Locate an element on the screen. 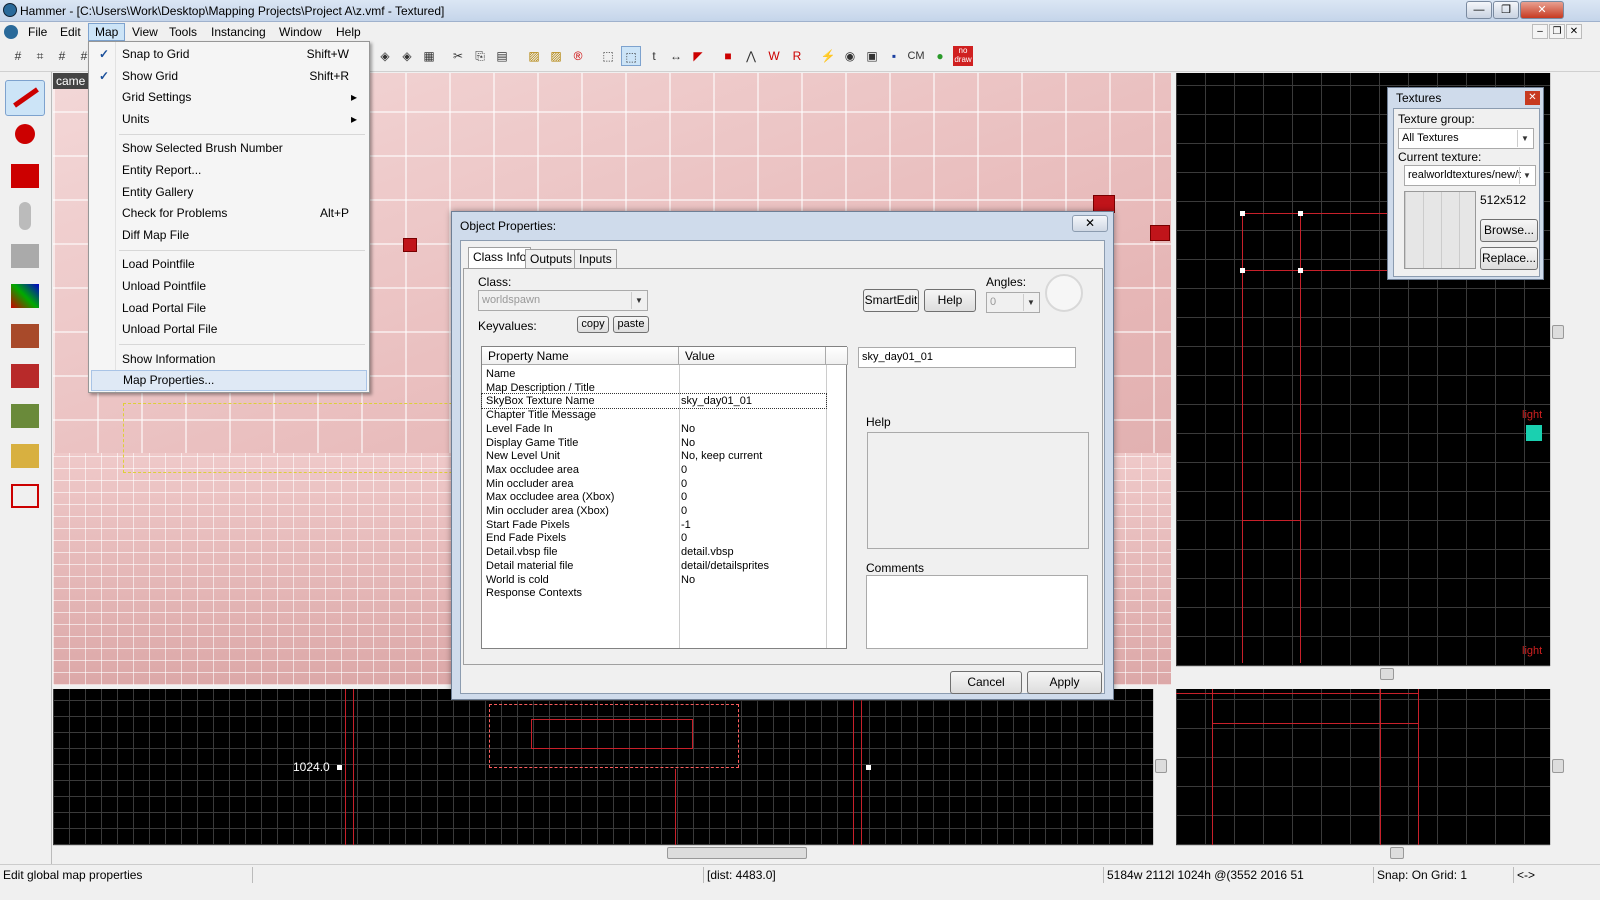  overlay-tool-icon is located at coordinates (25, 416).